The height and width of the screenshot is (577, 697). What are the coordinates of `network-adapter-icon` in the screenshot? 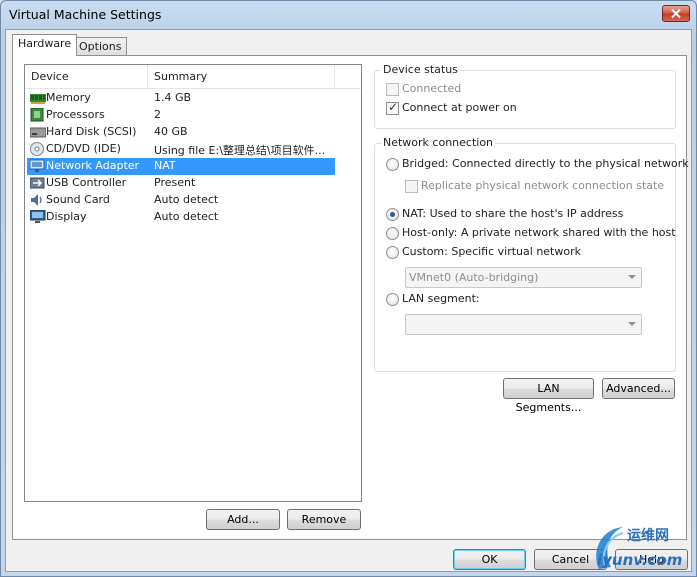 It's located at (37, 165).